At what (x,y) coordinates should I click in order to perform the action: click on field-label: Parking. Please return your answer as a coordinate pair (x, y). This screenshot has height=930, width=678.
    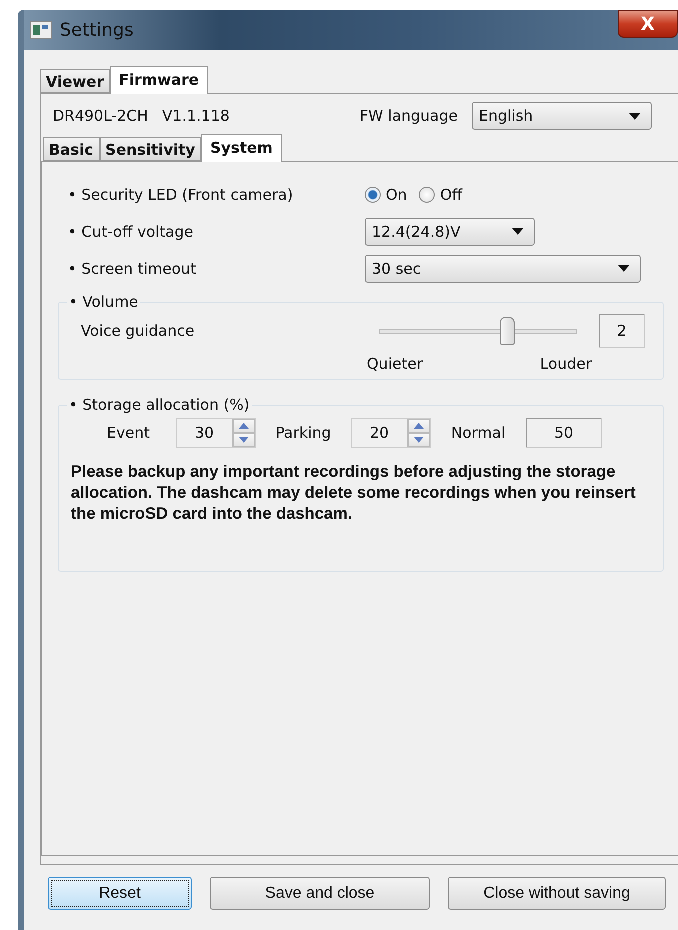
    Looking at the image, I should click on (303, 433).